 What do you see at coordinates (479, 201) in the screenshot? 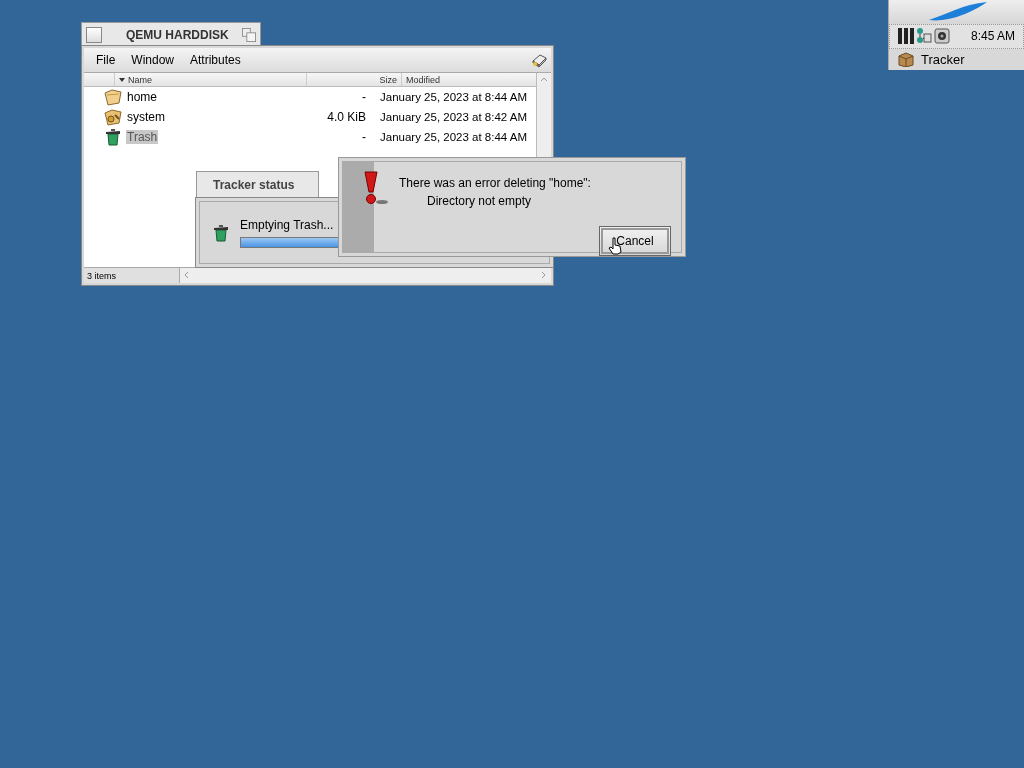
I see `alert-detail: Directory not empty` at bounding box center [479, 201].